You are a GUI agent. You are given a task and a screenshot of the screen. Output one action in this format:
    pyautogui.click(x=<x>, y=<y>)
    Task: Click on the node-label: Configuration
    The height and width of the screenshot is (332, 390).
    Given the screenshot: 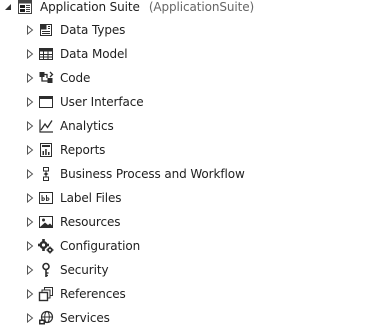 What is the action you would take?
    pyautogui.click(x=100, y=246)
    